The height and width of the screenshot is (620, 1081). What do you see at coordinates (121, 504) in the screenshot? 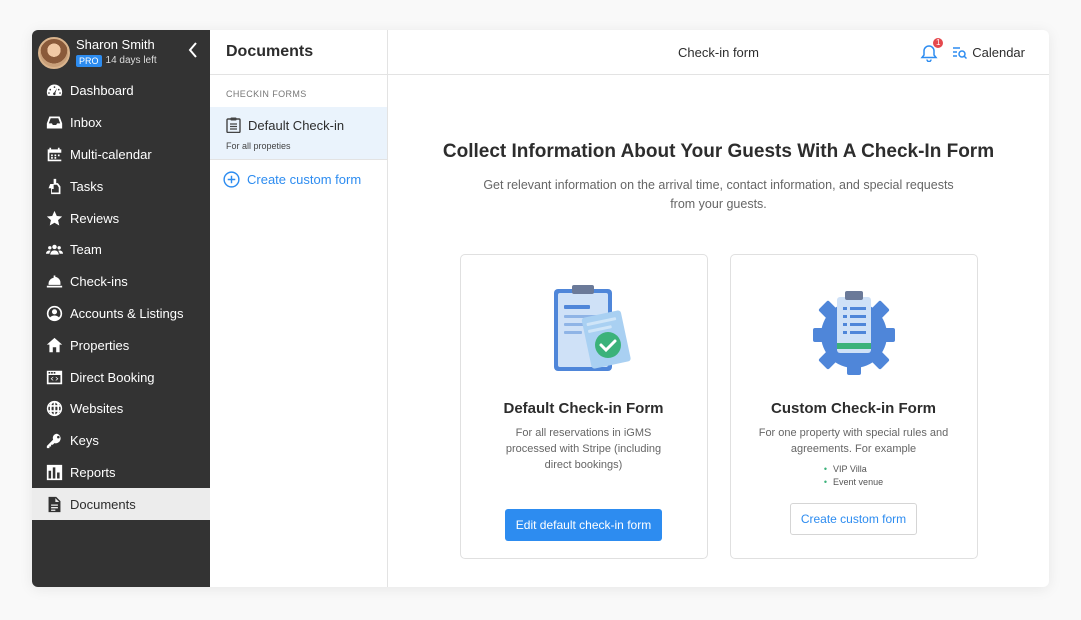
I see `sidebar-item-documents: Documents` at bounding box center [121, 504].